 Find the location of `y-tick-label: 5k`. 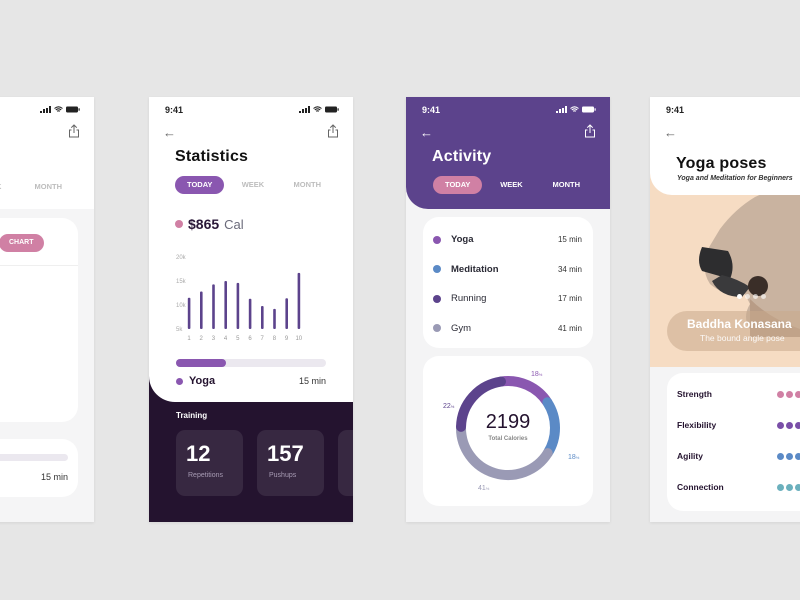

y-tick-label: 5k is located at coordinates (179, 330).